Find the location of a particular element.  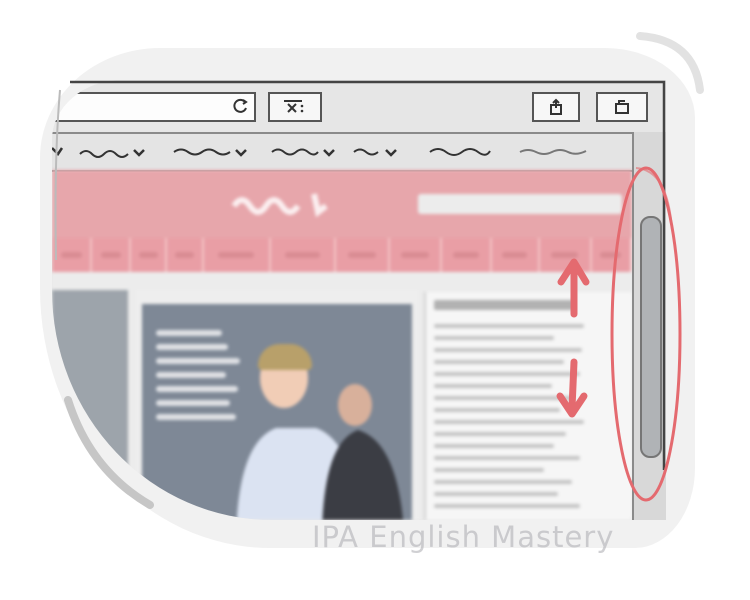

stop-button is located at coordinates (295, 107).